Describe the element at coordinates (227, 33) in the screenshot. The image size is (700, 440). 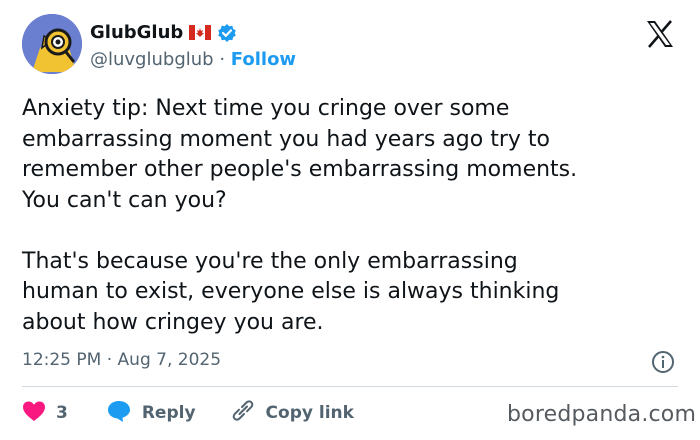
I see `verified-badge-icon` at that location.